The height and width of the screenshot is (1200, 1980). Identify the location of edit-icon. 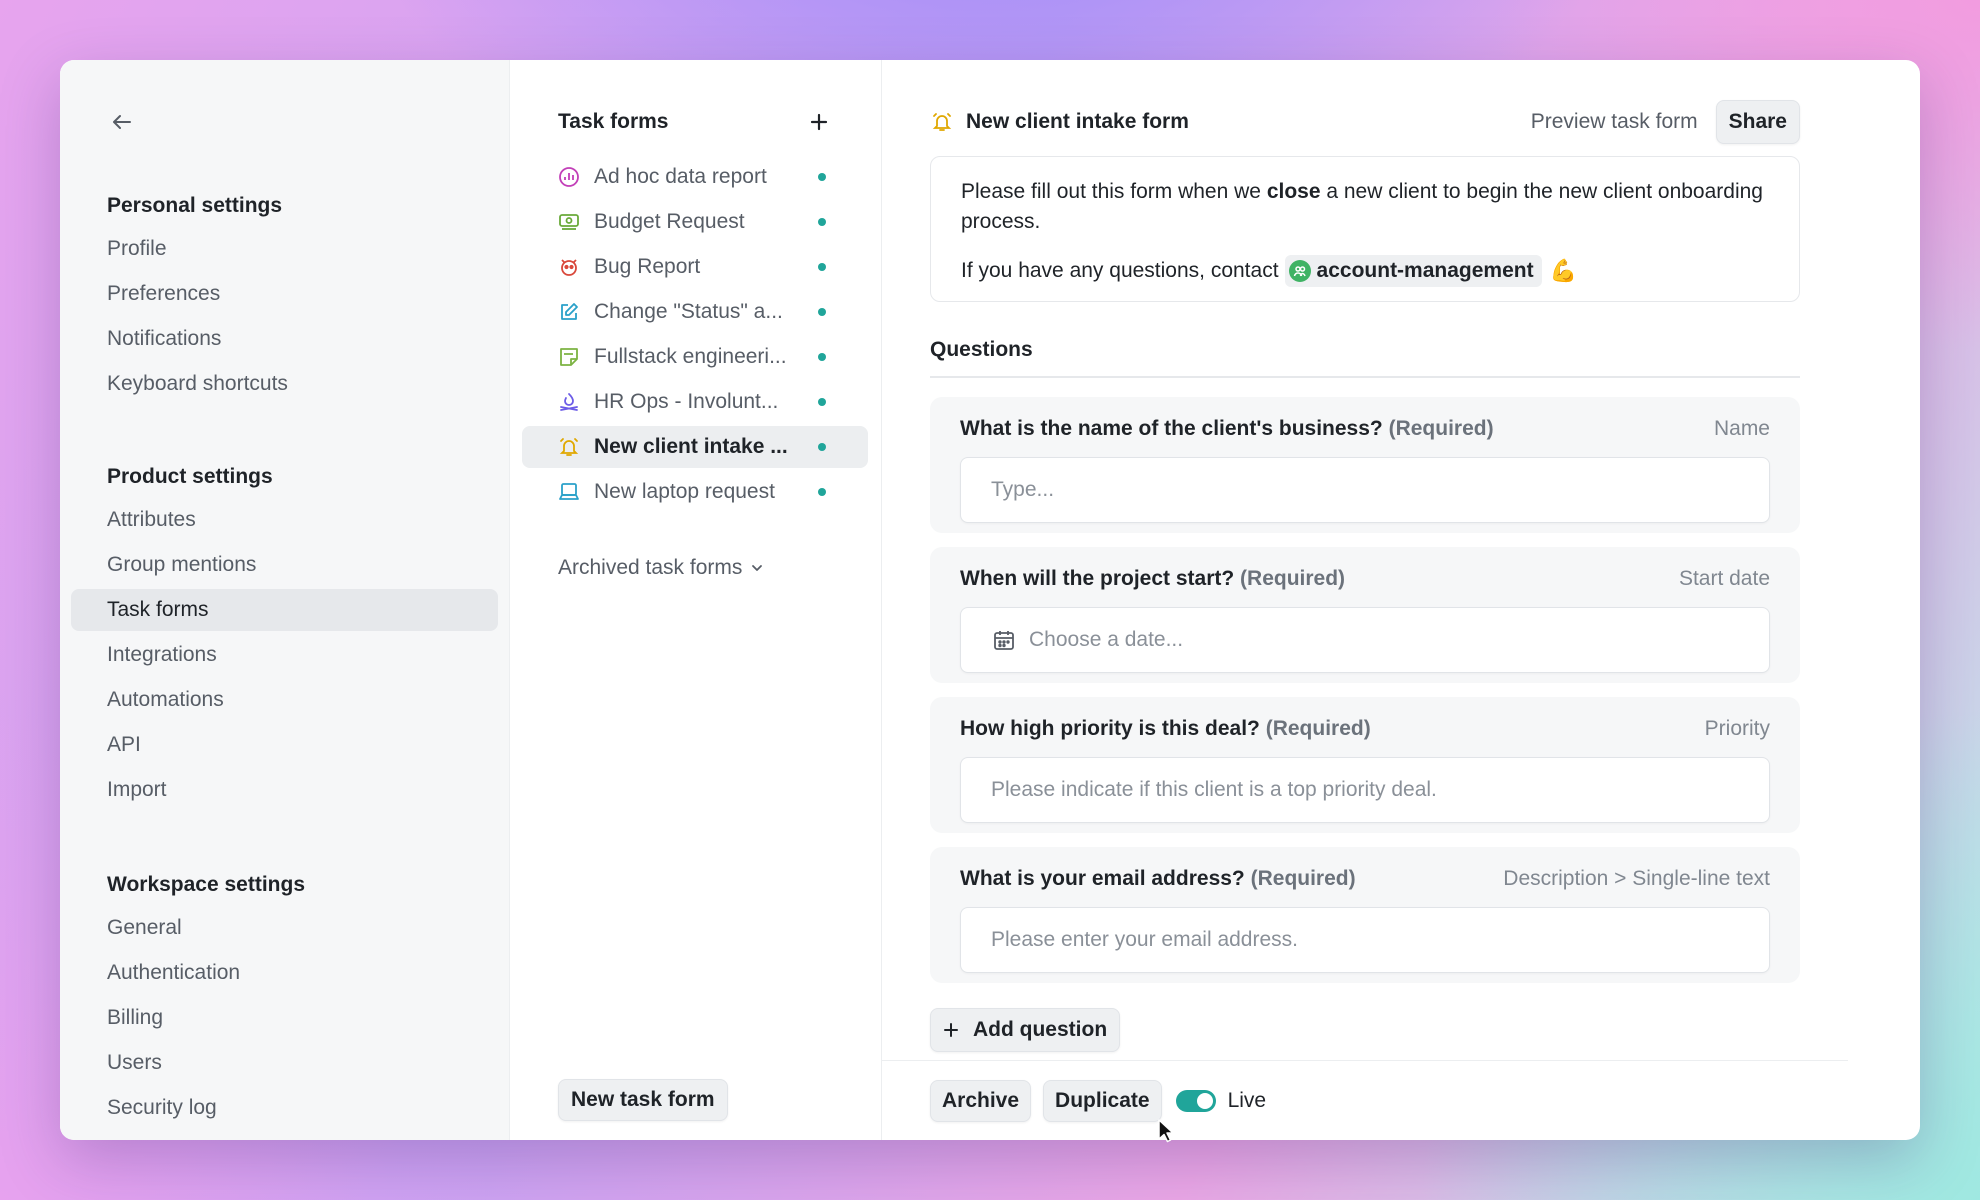
(569, 312).